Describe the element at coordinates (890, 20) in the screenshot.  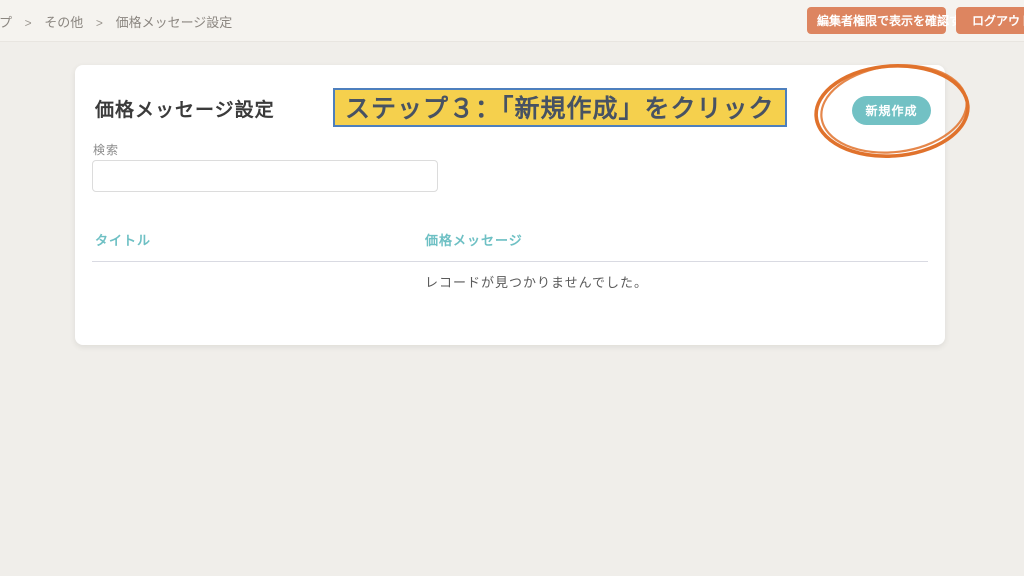
I see `editor-permission-view-button: 編集者権限で表示を確認する` at that location.